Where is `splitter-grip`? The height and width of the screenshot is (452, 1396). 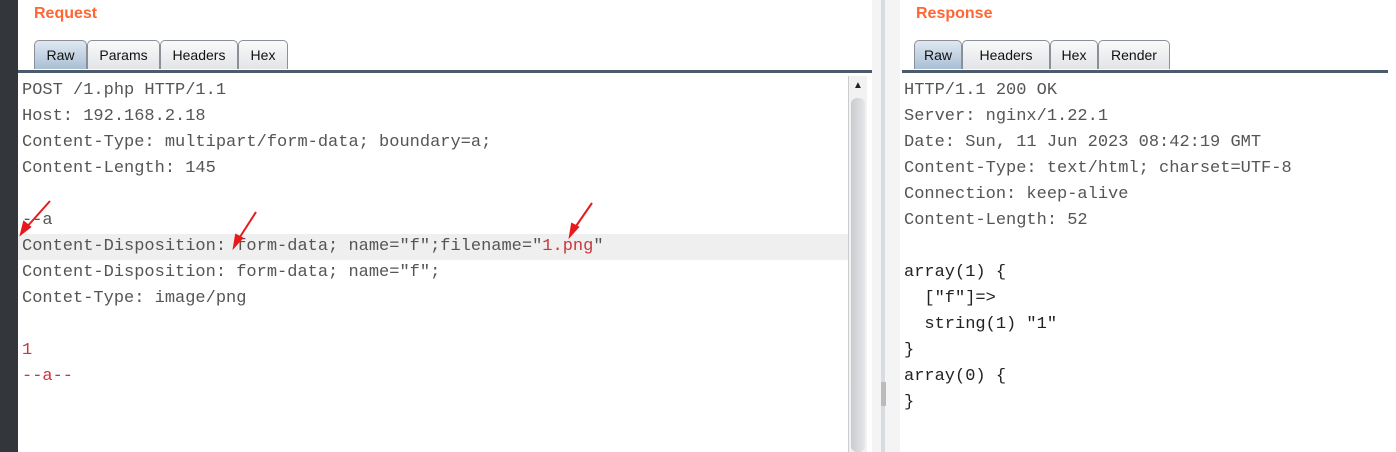 splitter-grip is located at coordinates (883, 394).